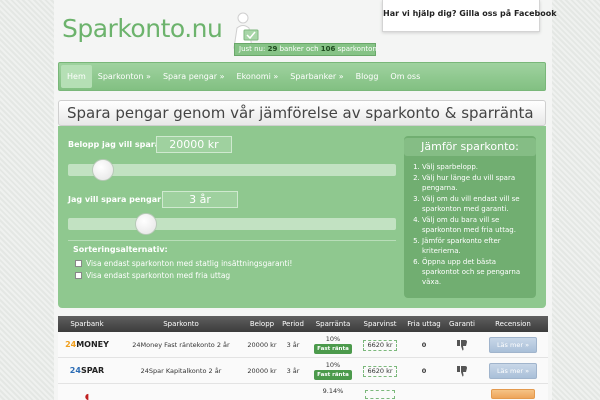 The width and height of the screenshot is (600, 400). I want to click on col-header-bank: Sparbank, so click(87, 324).